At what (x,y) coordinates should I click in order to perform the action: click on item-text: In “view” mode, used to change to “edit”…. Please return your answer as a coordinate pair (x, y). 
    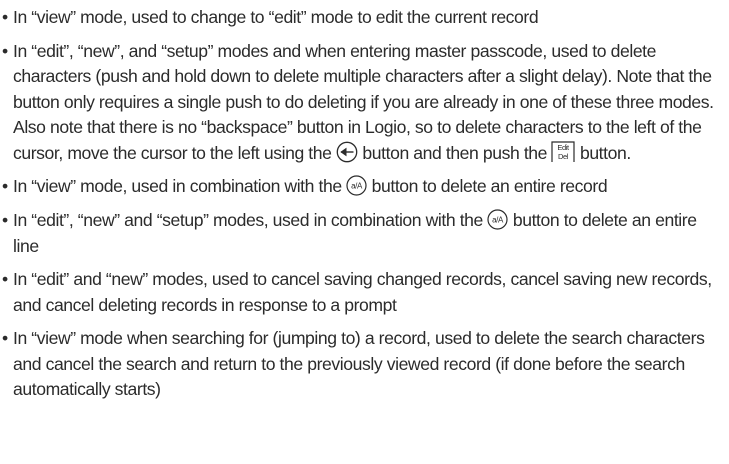
    Looking at the image, I should click on (276, 17).